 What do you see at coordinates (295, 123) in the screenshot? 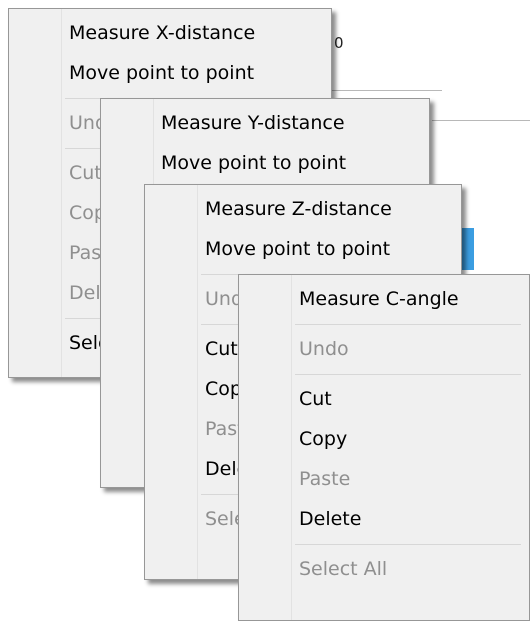
I see `menu-item-measure-y-distance: Measure Y-distance` at bounding box center [295, 123].